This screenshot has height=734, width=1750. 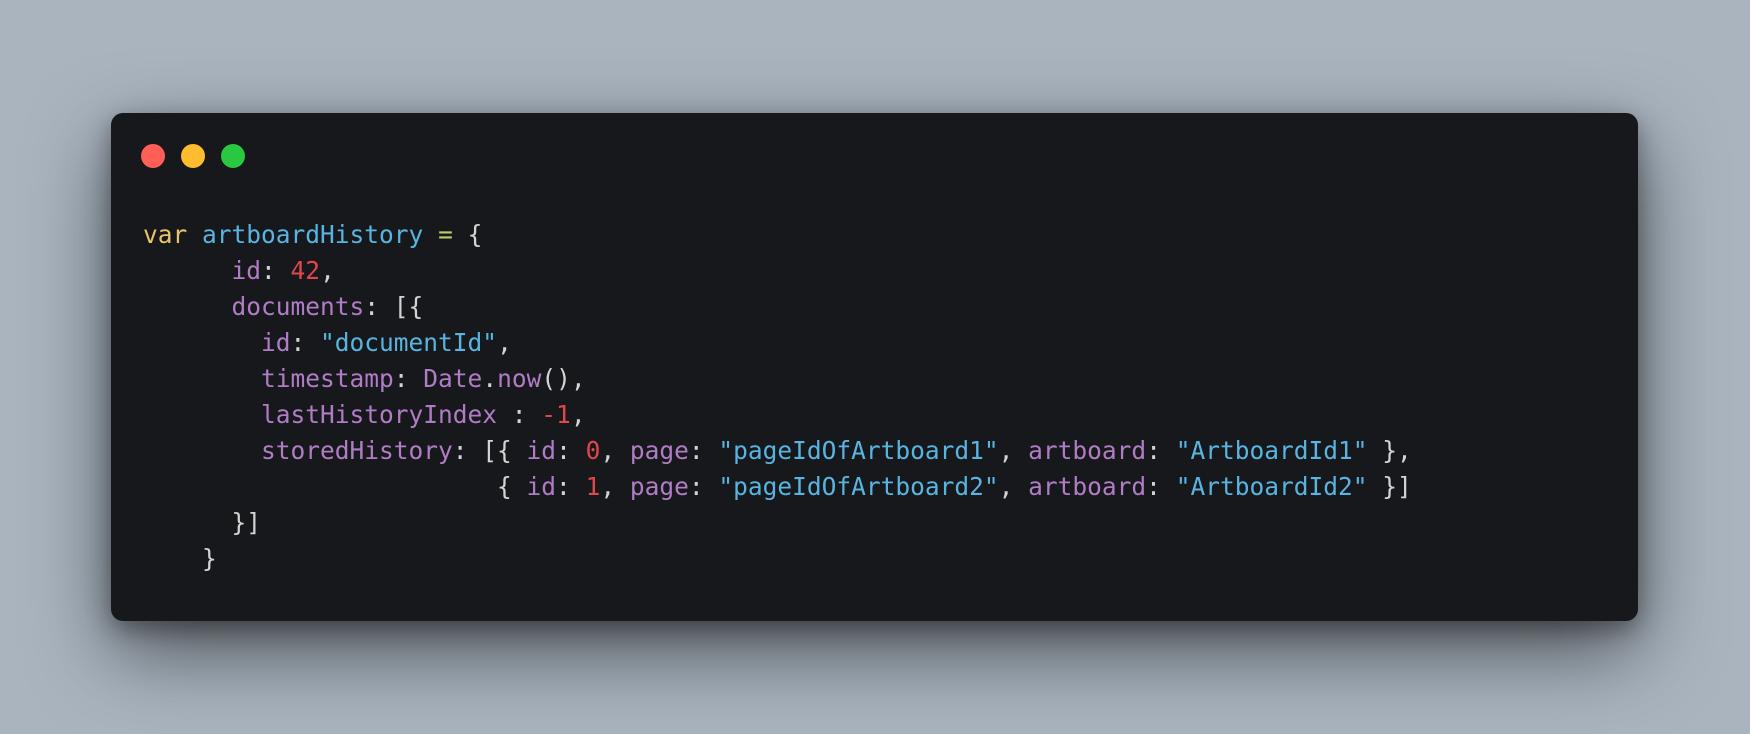 I want to click on document-id-value: "documentId", so click(x=409, y=342).